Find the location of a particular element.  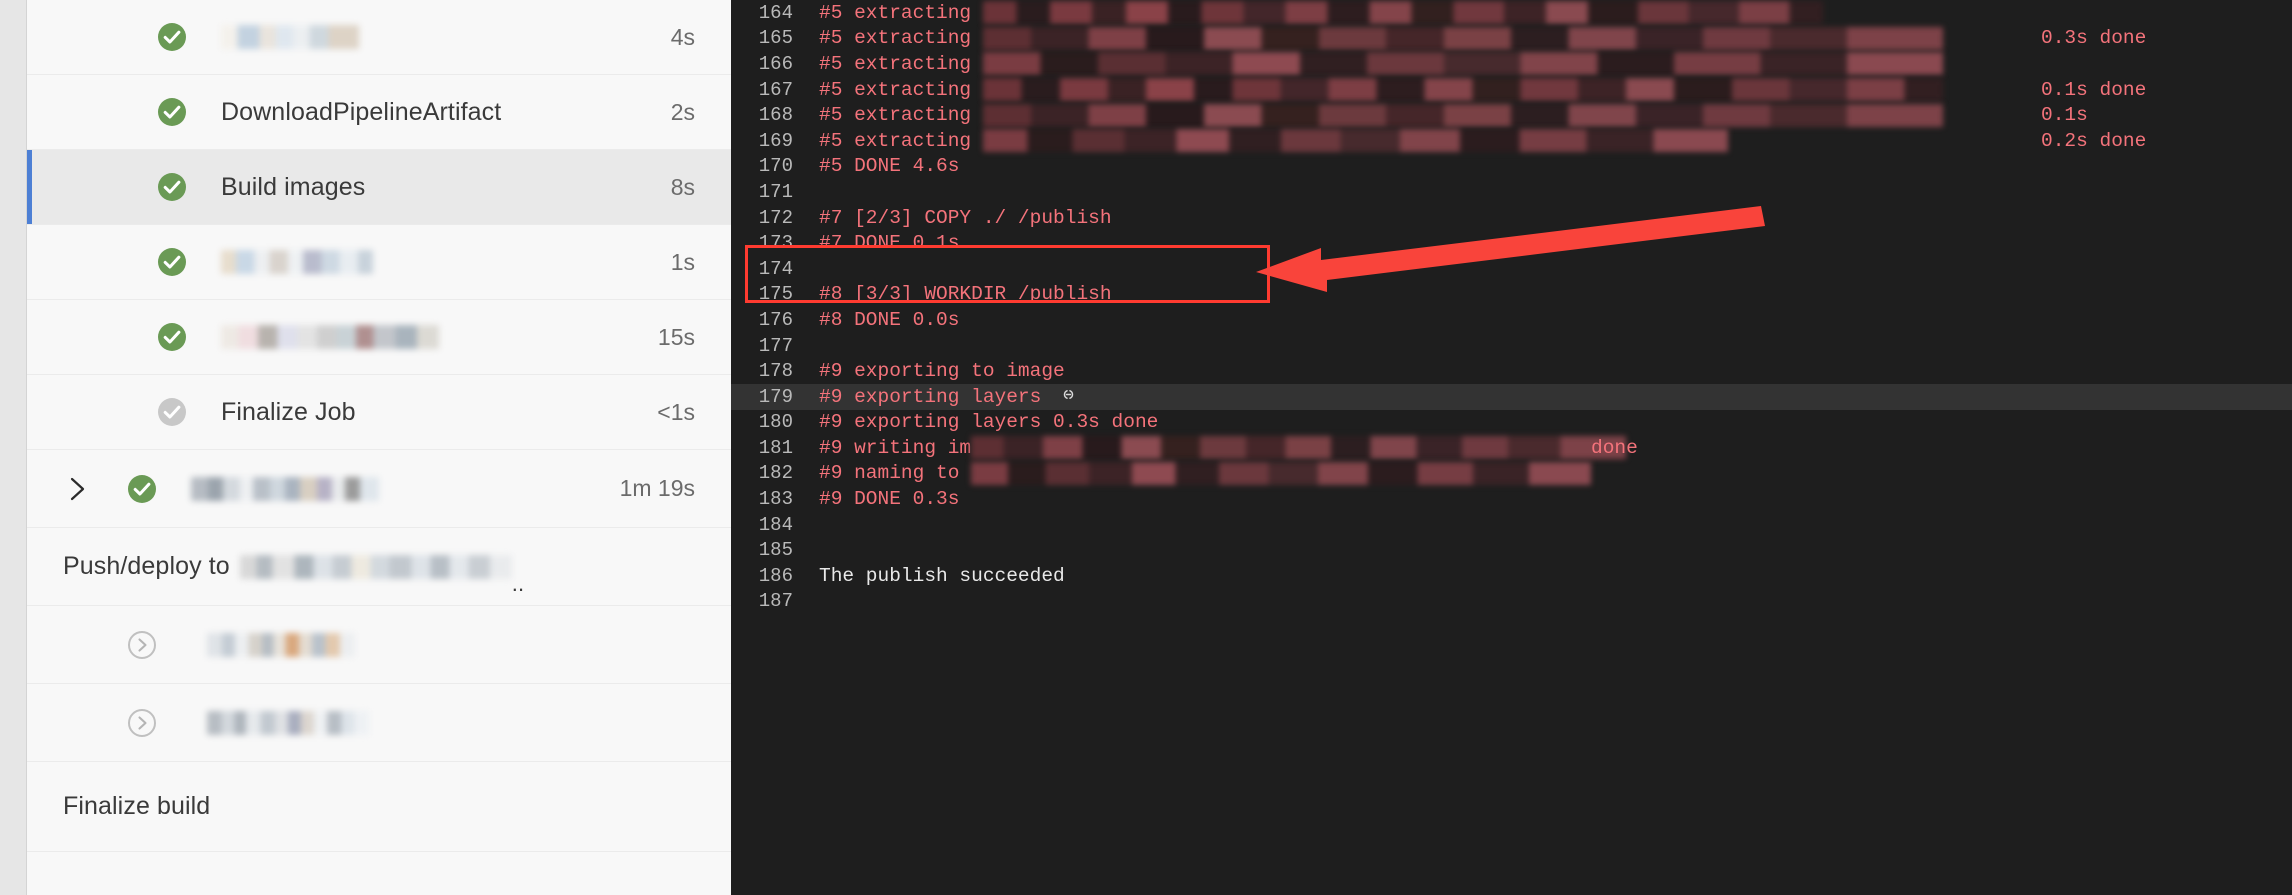

task-duration: 1s is located at coordinates (682, 261).